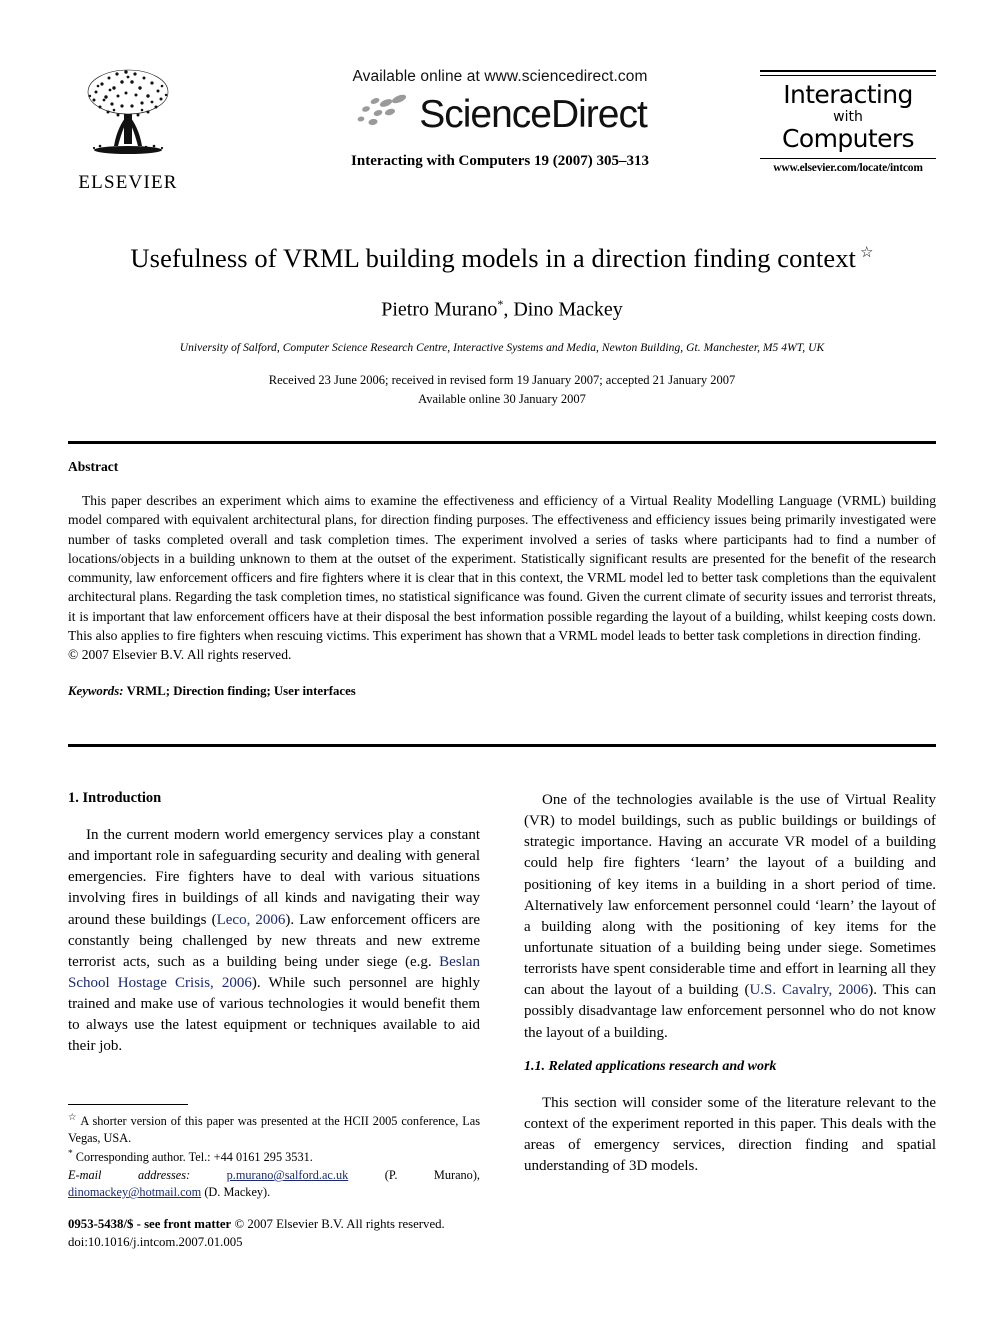 This screenshot has height=1323, width=992. Describe the element at coordinates (867, 253) in the screenshot. I see `title-footnote-marker: ☆` at that location.